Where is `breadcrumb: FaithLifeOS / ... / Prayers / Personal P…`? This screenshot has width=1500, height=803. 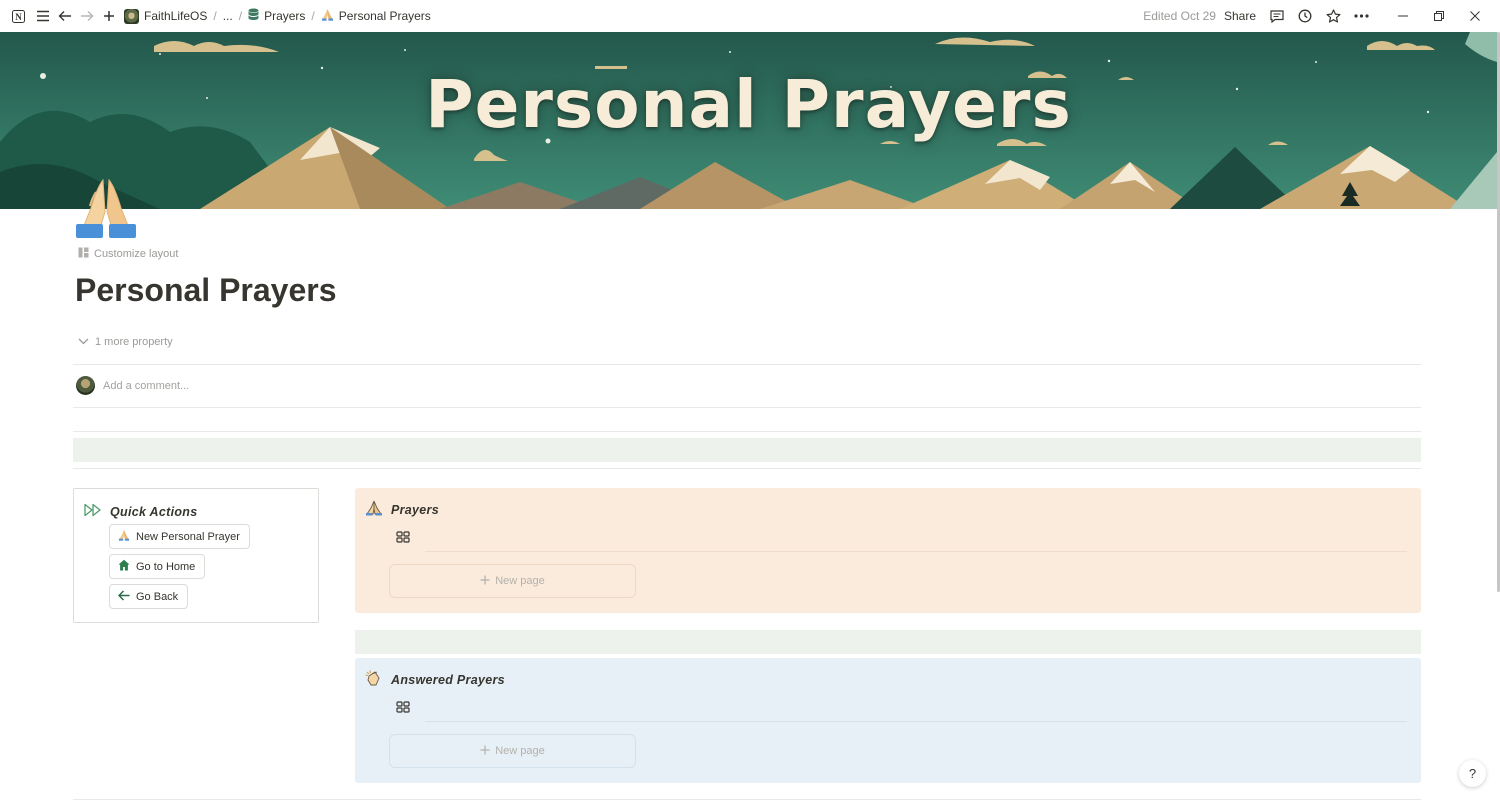
breadcrumb: FaithLifeOS / ... / Prayers / Personal P… is located at coordinates (277, 16).